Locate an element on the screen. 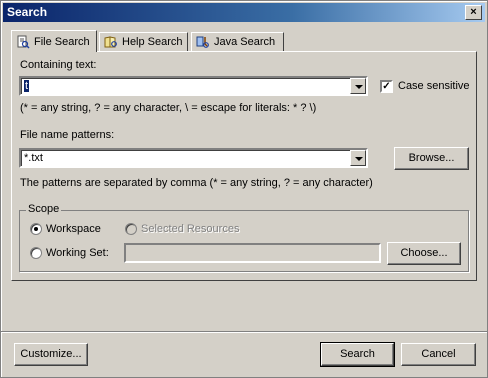 The width and height of the screenshot is (488, 378). close-icon: × is located at coordinates (473, 12).